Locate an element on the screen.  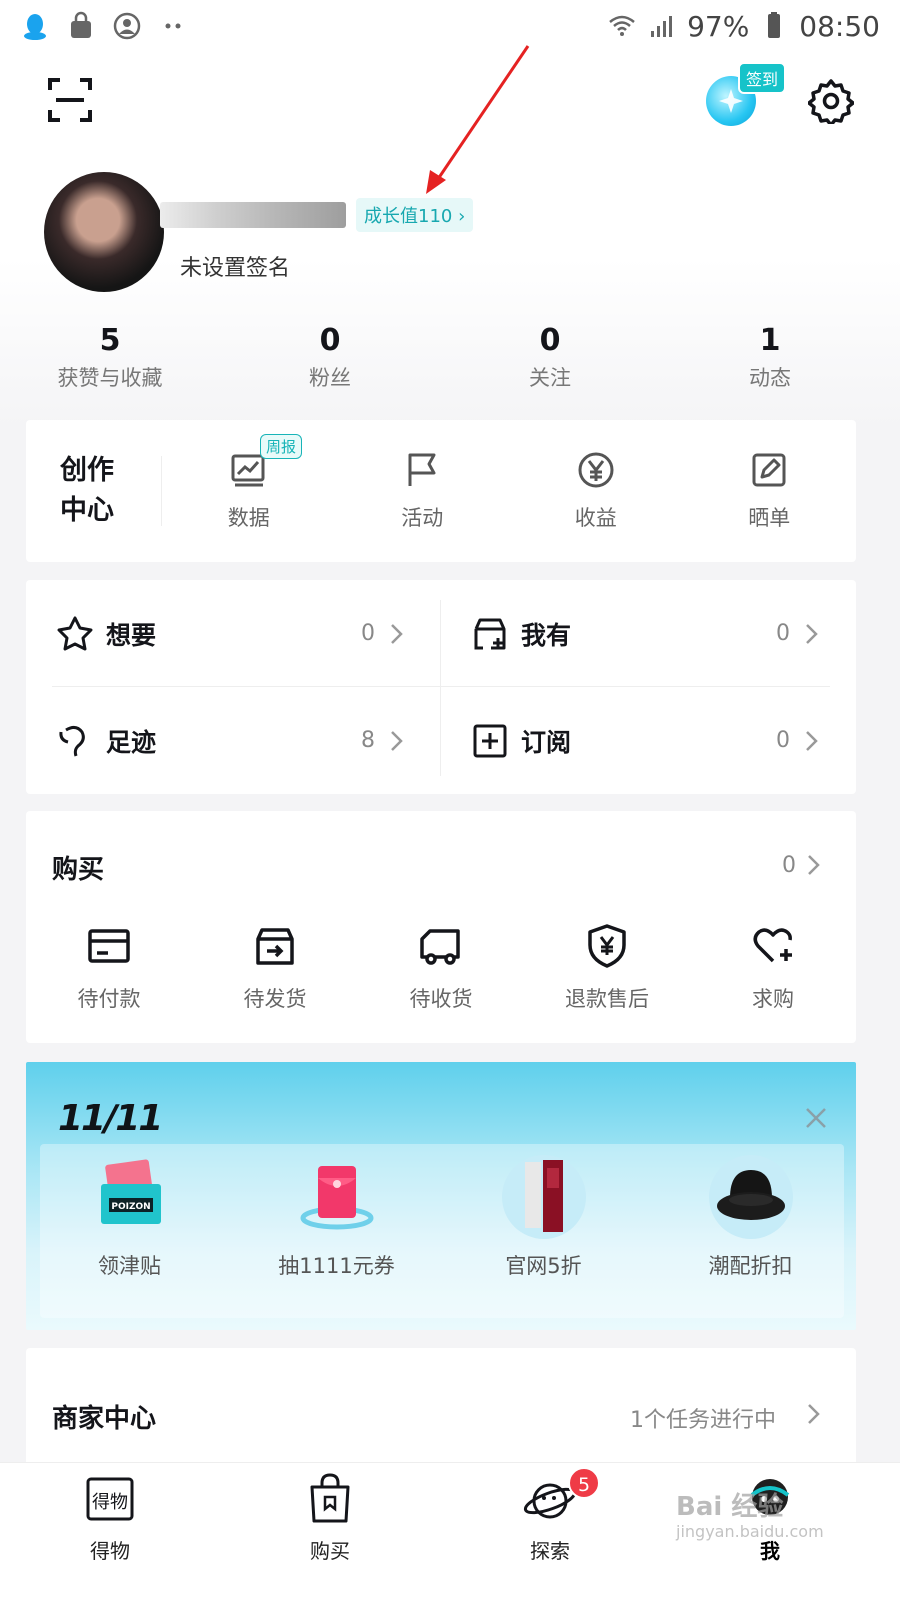
promo-item-subsidy: POIZON 领津贴 is located at coordinates (129, 1217).